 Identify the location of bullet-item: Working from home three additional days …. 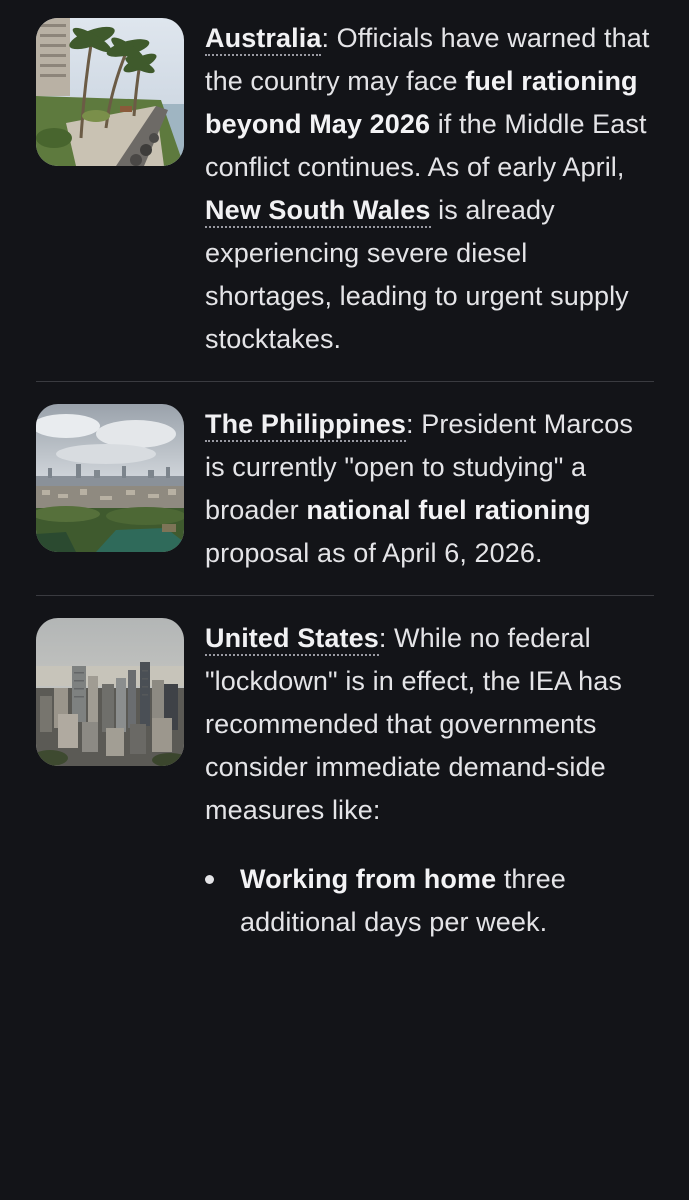
(429, 901).